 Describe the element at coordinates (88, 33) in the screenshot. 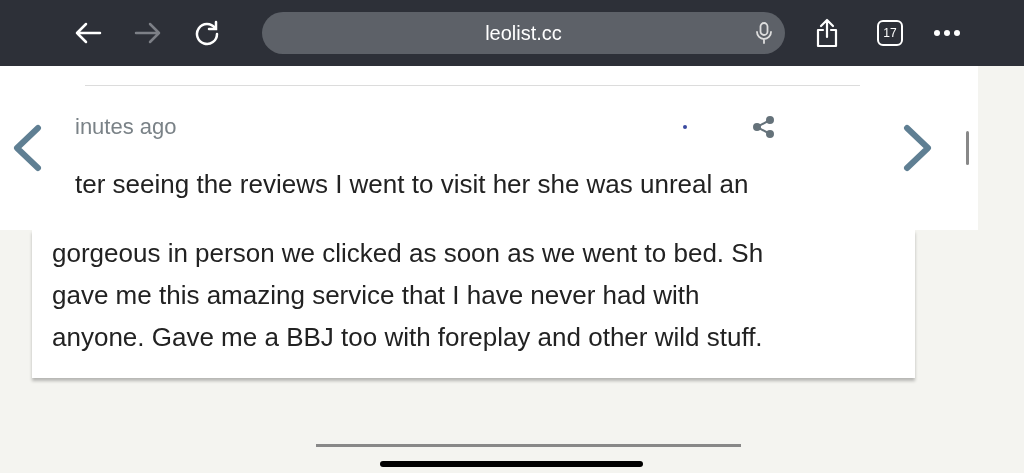

I see `back-icon` at that location.